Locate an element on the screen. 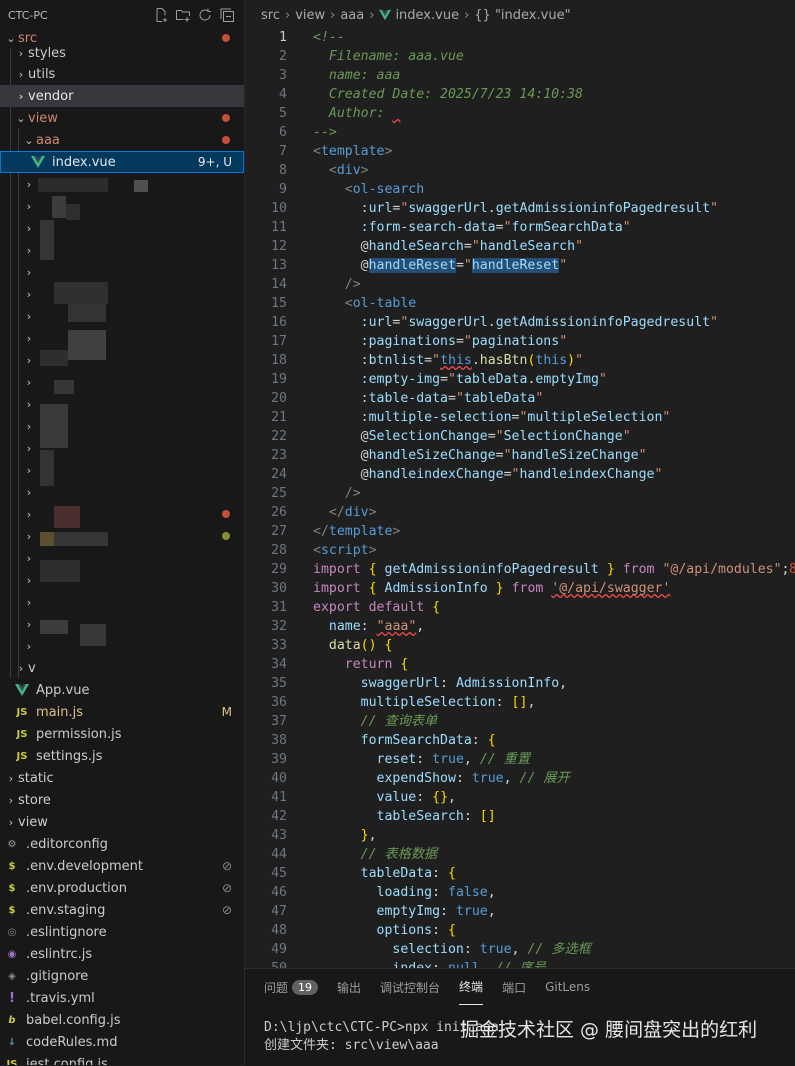  code-line: 20 :table-data="tableData" is located at coordinates (520, 398).